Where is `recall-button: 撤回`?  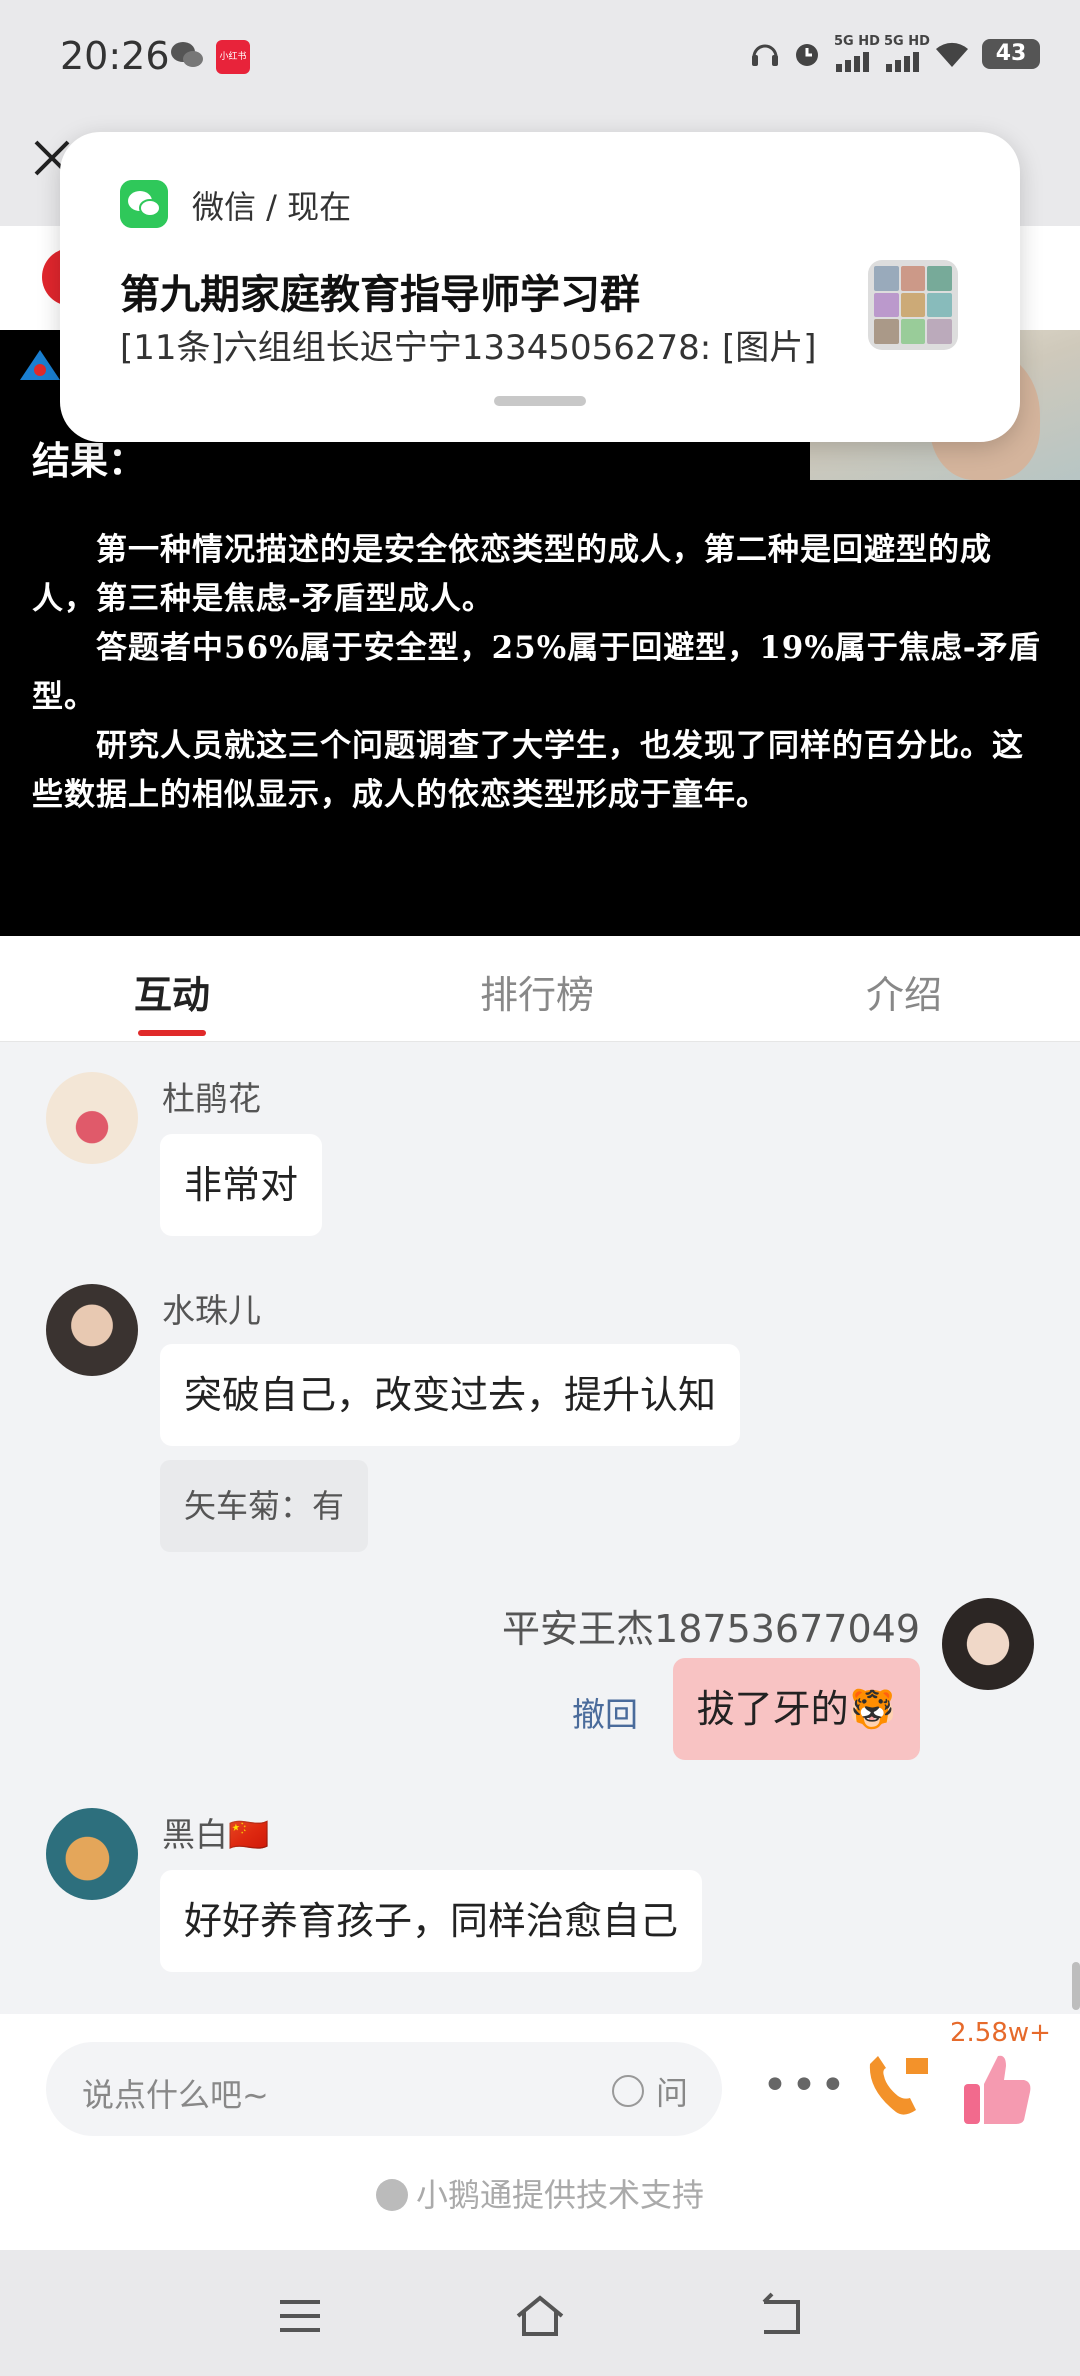
recall-button: 撤回 is located at coordinates (605, 1712).